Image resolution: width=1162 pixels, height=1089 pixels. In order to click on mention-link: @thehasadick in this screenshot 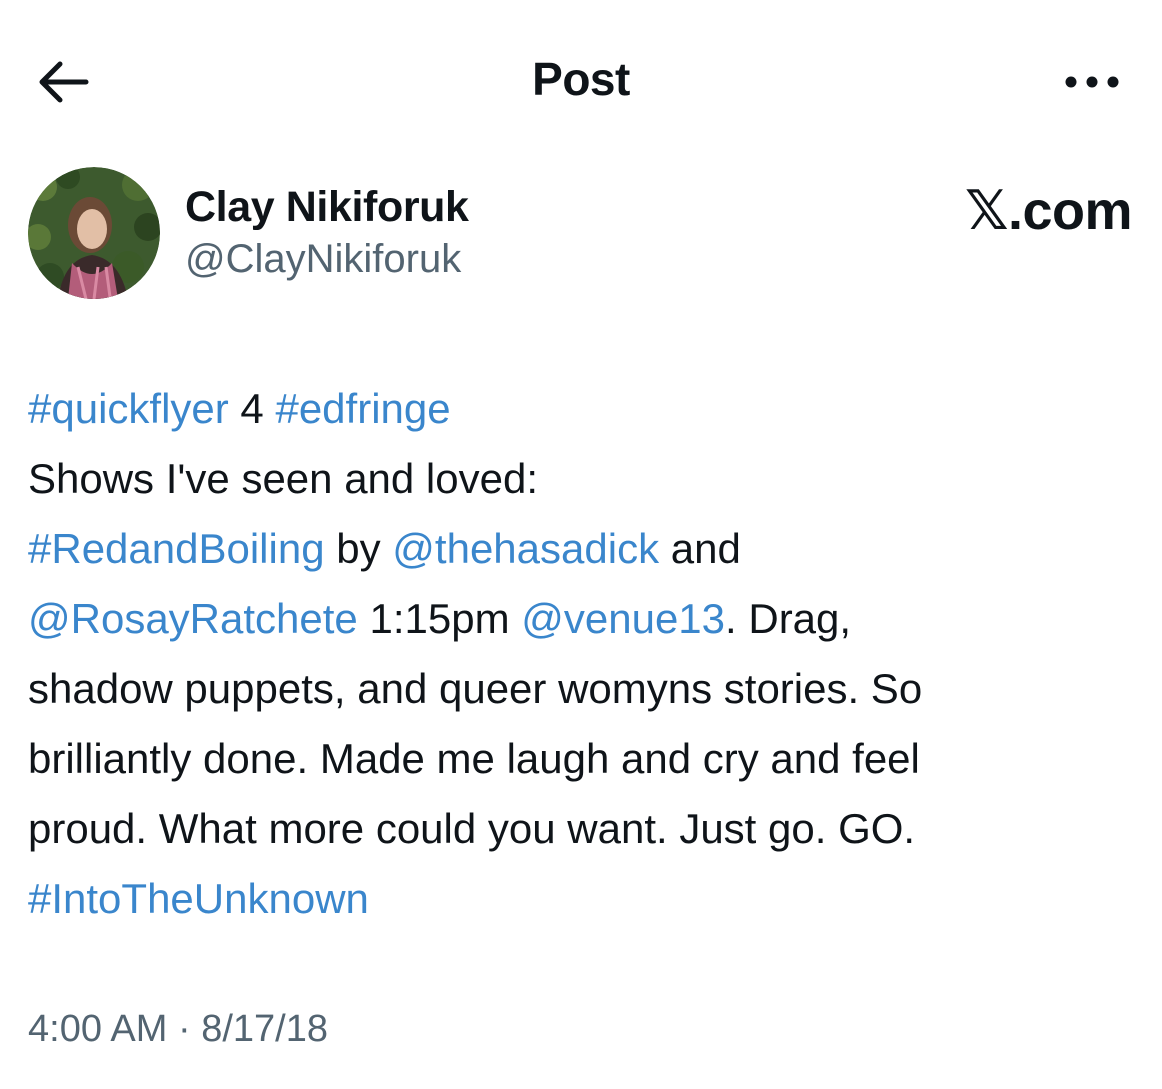, I will do `click(525, 548)`.